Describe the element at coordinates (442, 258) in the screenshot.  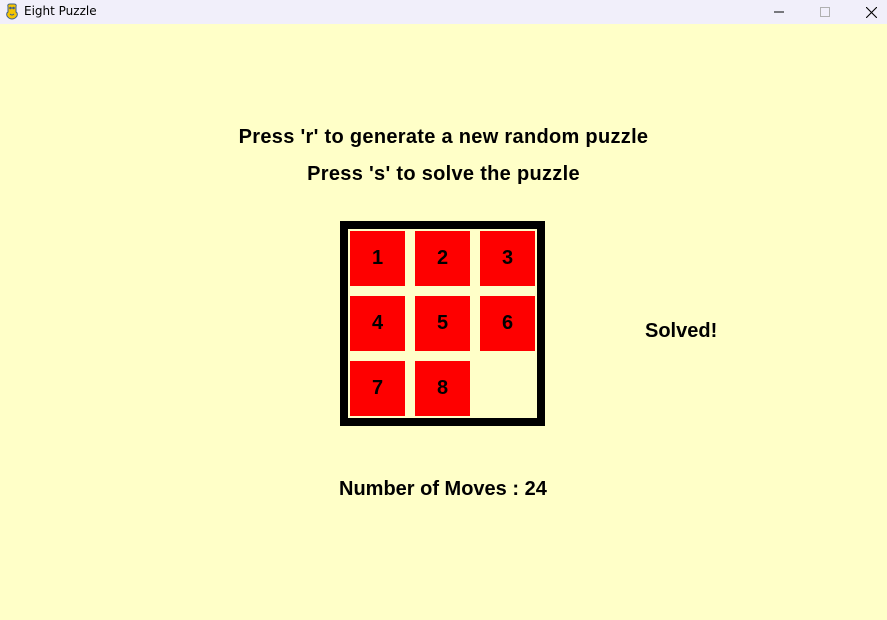
I see `puzzle-tile-2: 2` at that location.